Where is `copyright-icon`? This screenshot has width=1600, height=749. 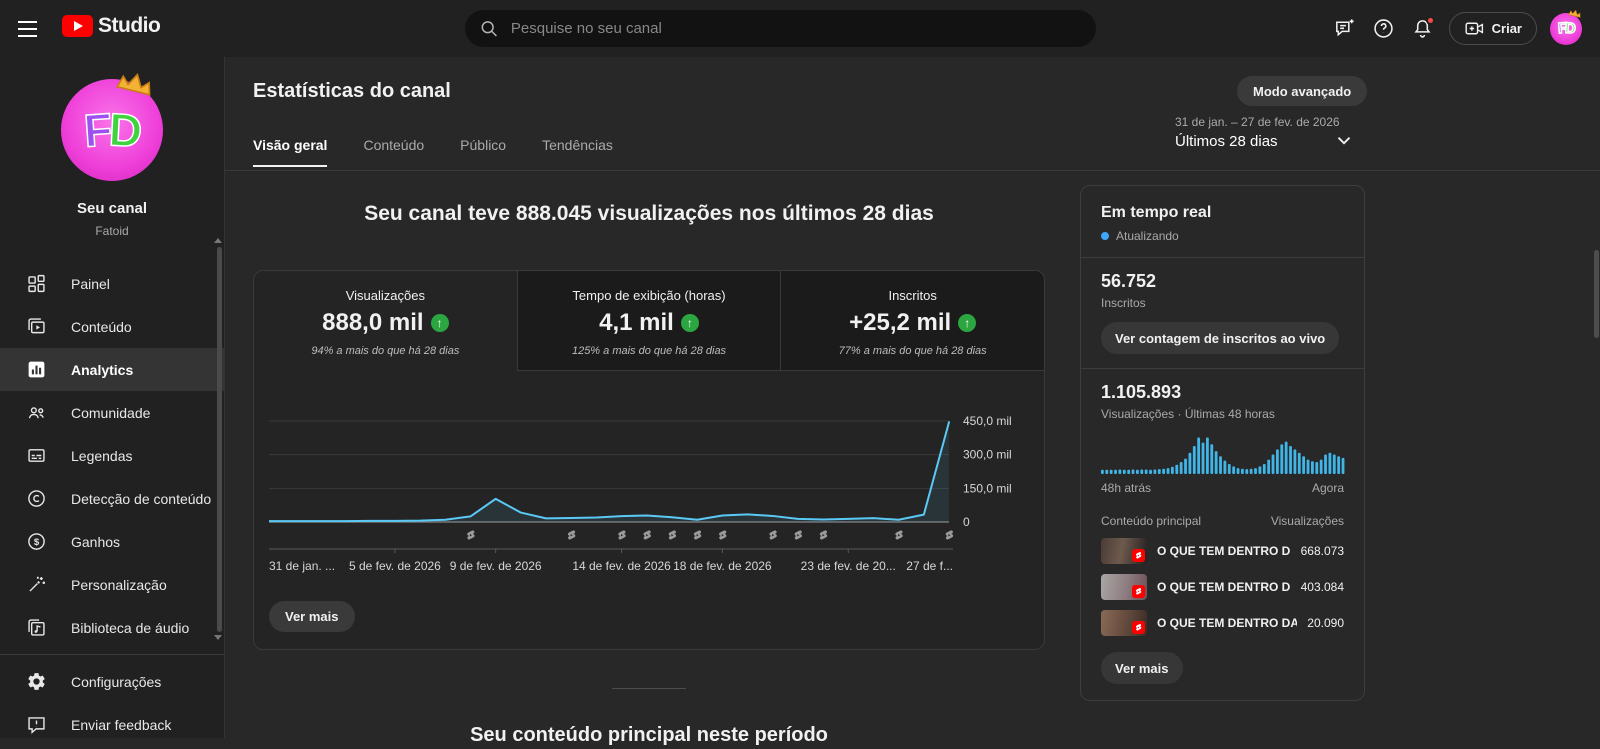
copyright-icon is located at coordinates (36, 498).